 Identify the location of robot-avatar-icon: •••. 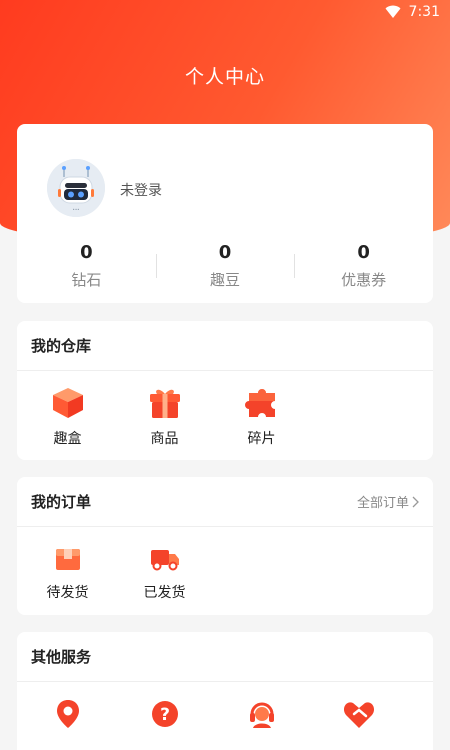
(76, 188).